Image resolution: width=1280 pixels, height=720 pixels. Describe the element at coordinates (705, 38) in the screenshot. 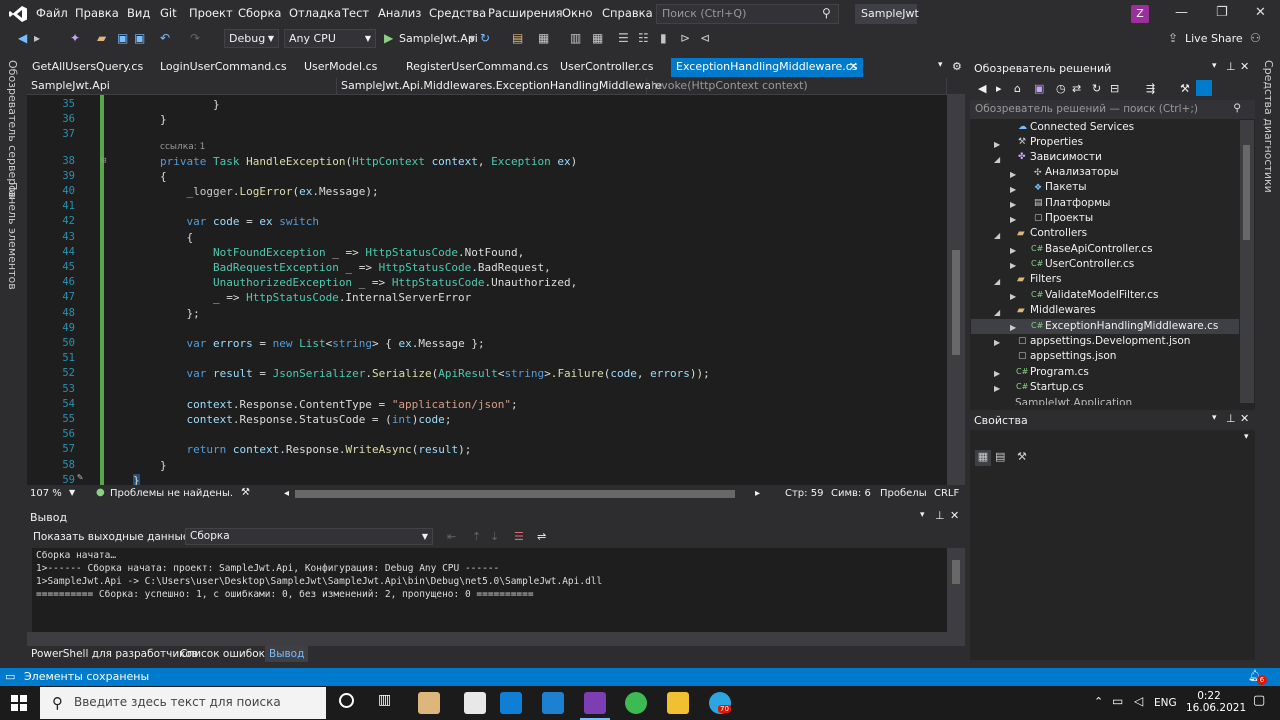

I see `bookmark-next-icon: ⊲` at that location.